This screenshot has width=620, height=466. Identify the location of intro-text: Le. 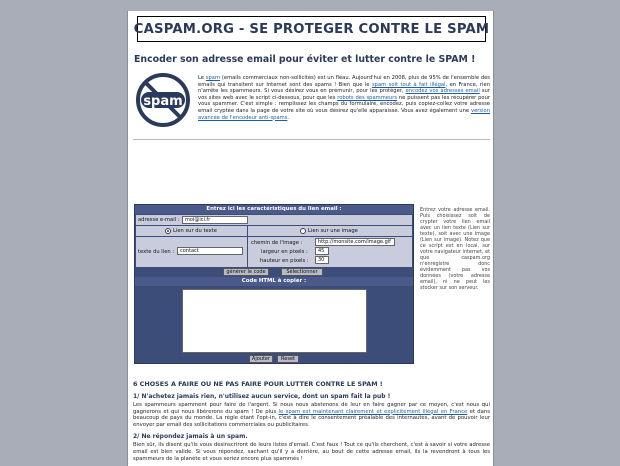
(202, 78).